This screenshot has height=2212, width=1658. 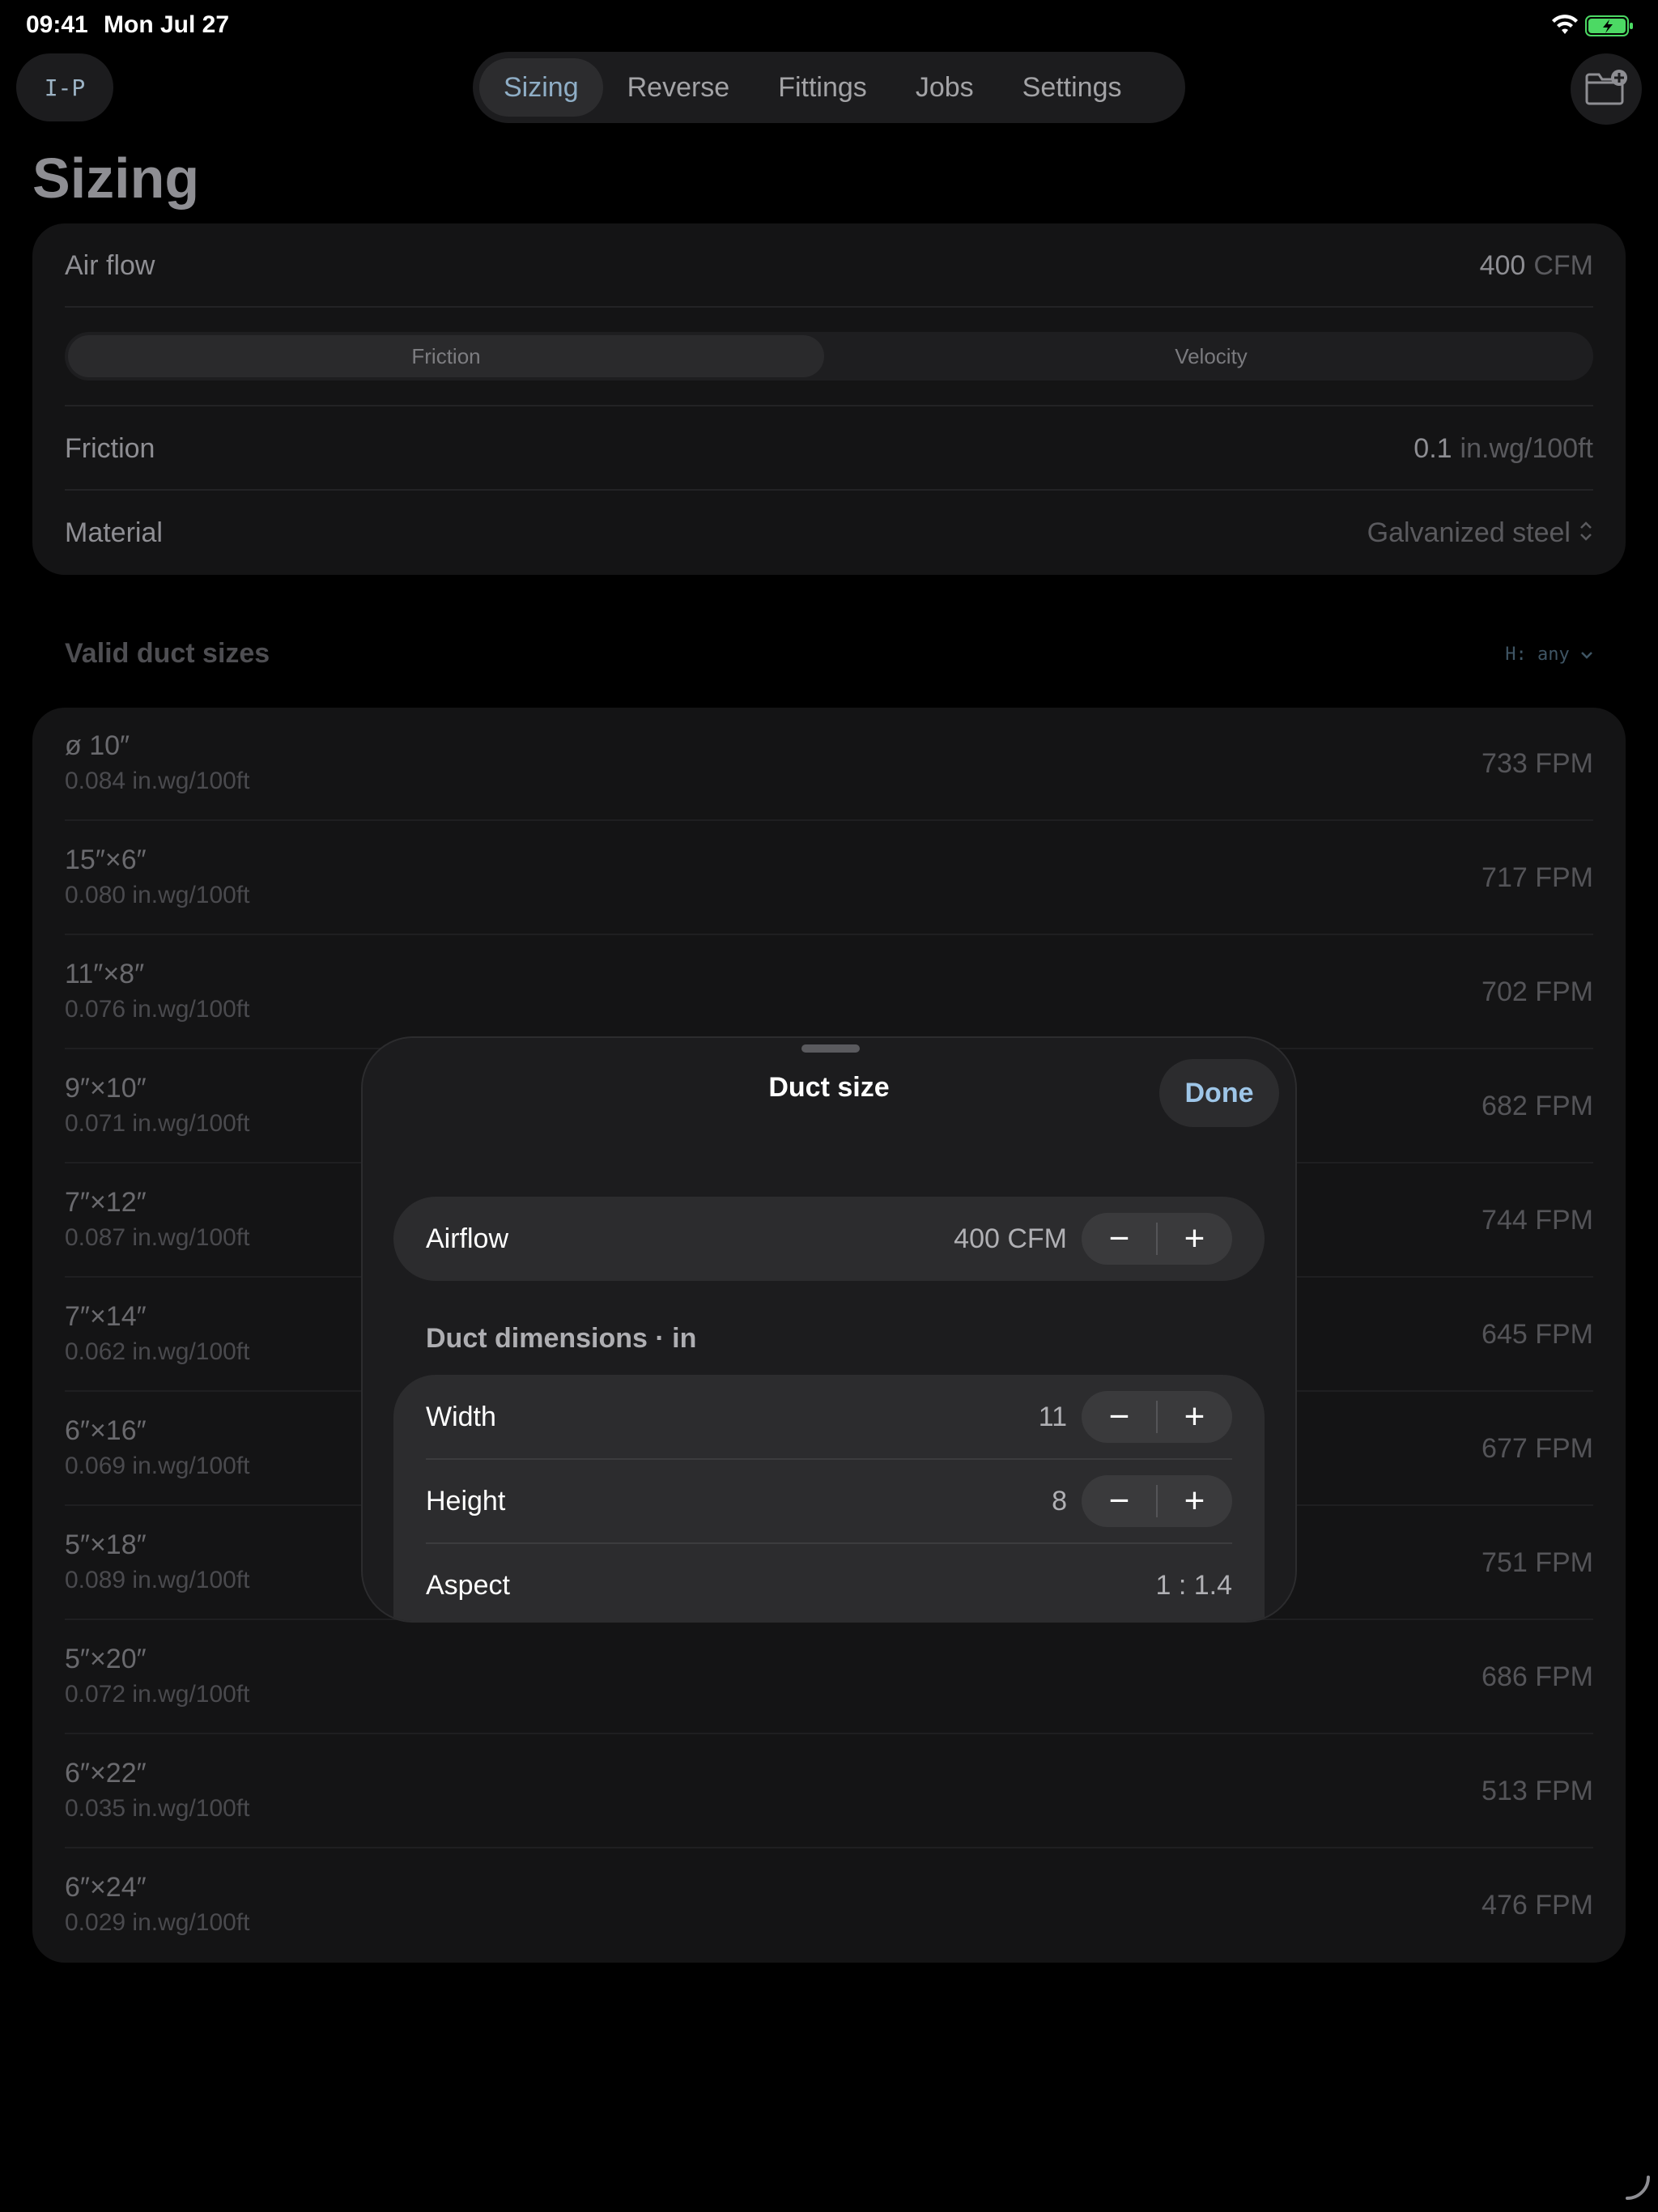 What do you see at coordinates (446, 356) in the screenshot?
I see `mode-friction-option: Friction` at bounding box center [446, 356].